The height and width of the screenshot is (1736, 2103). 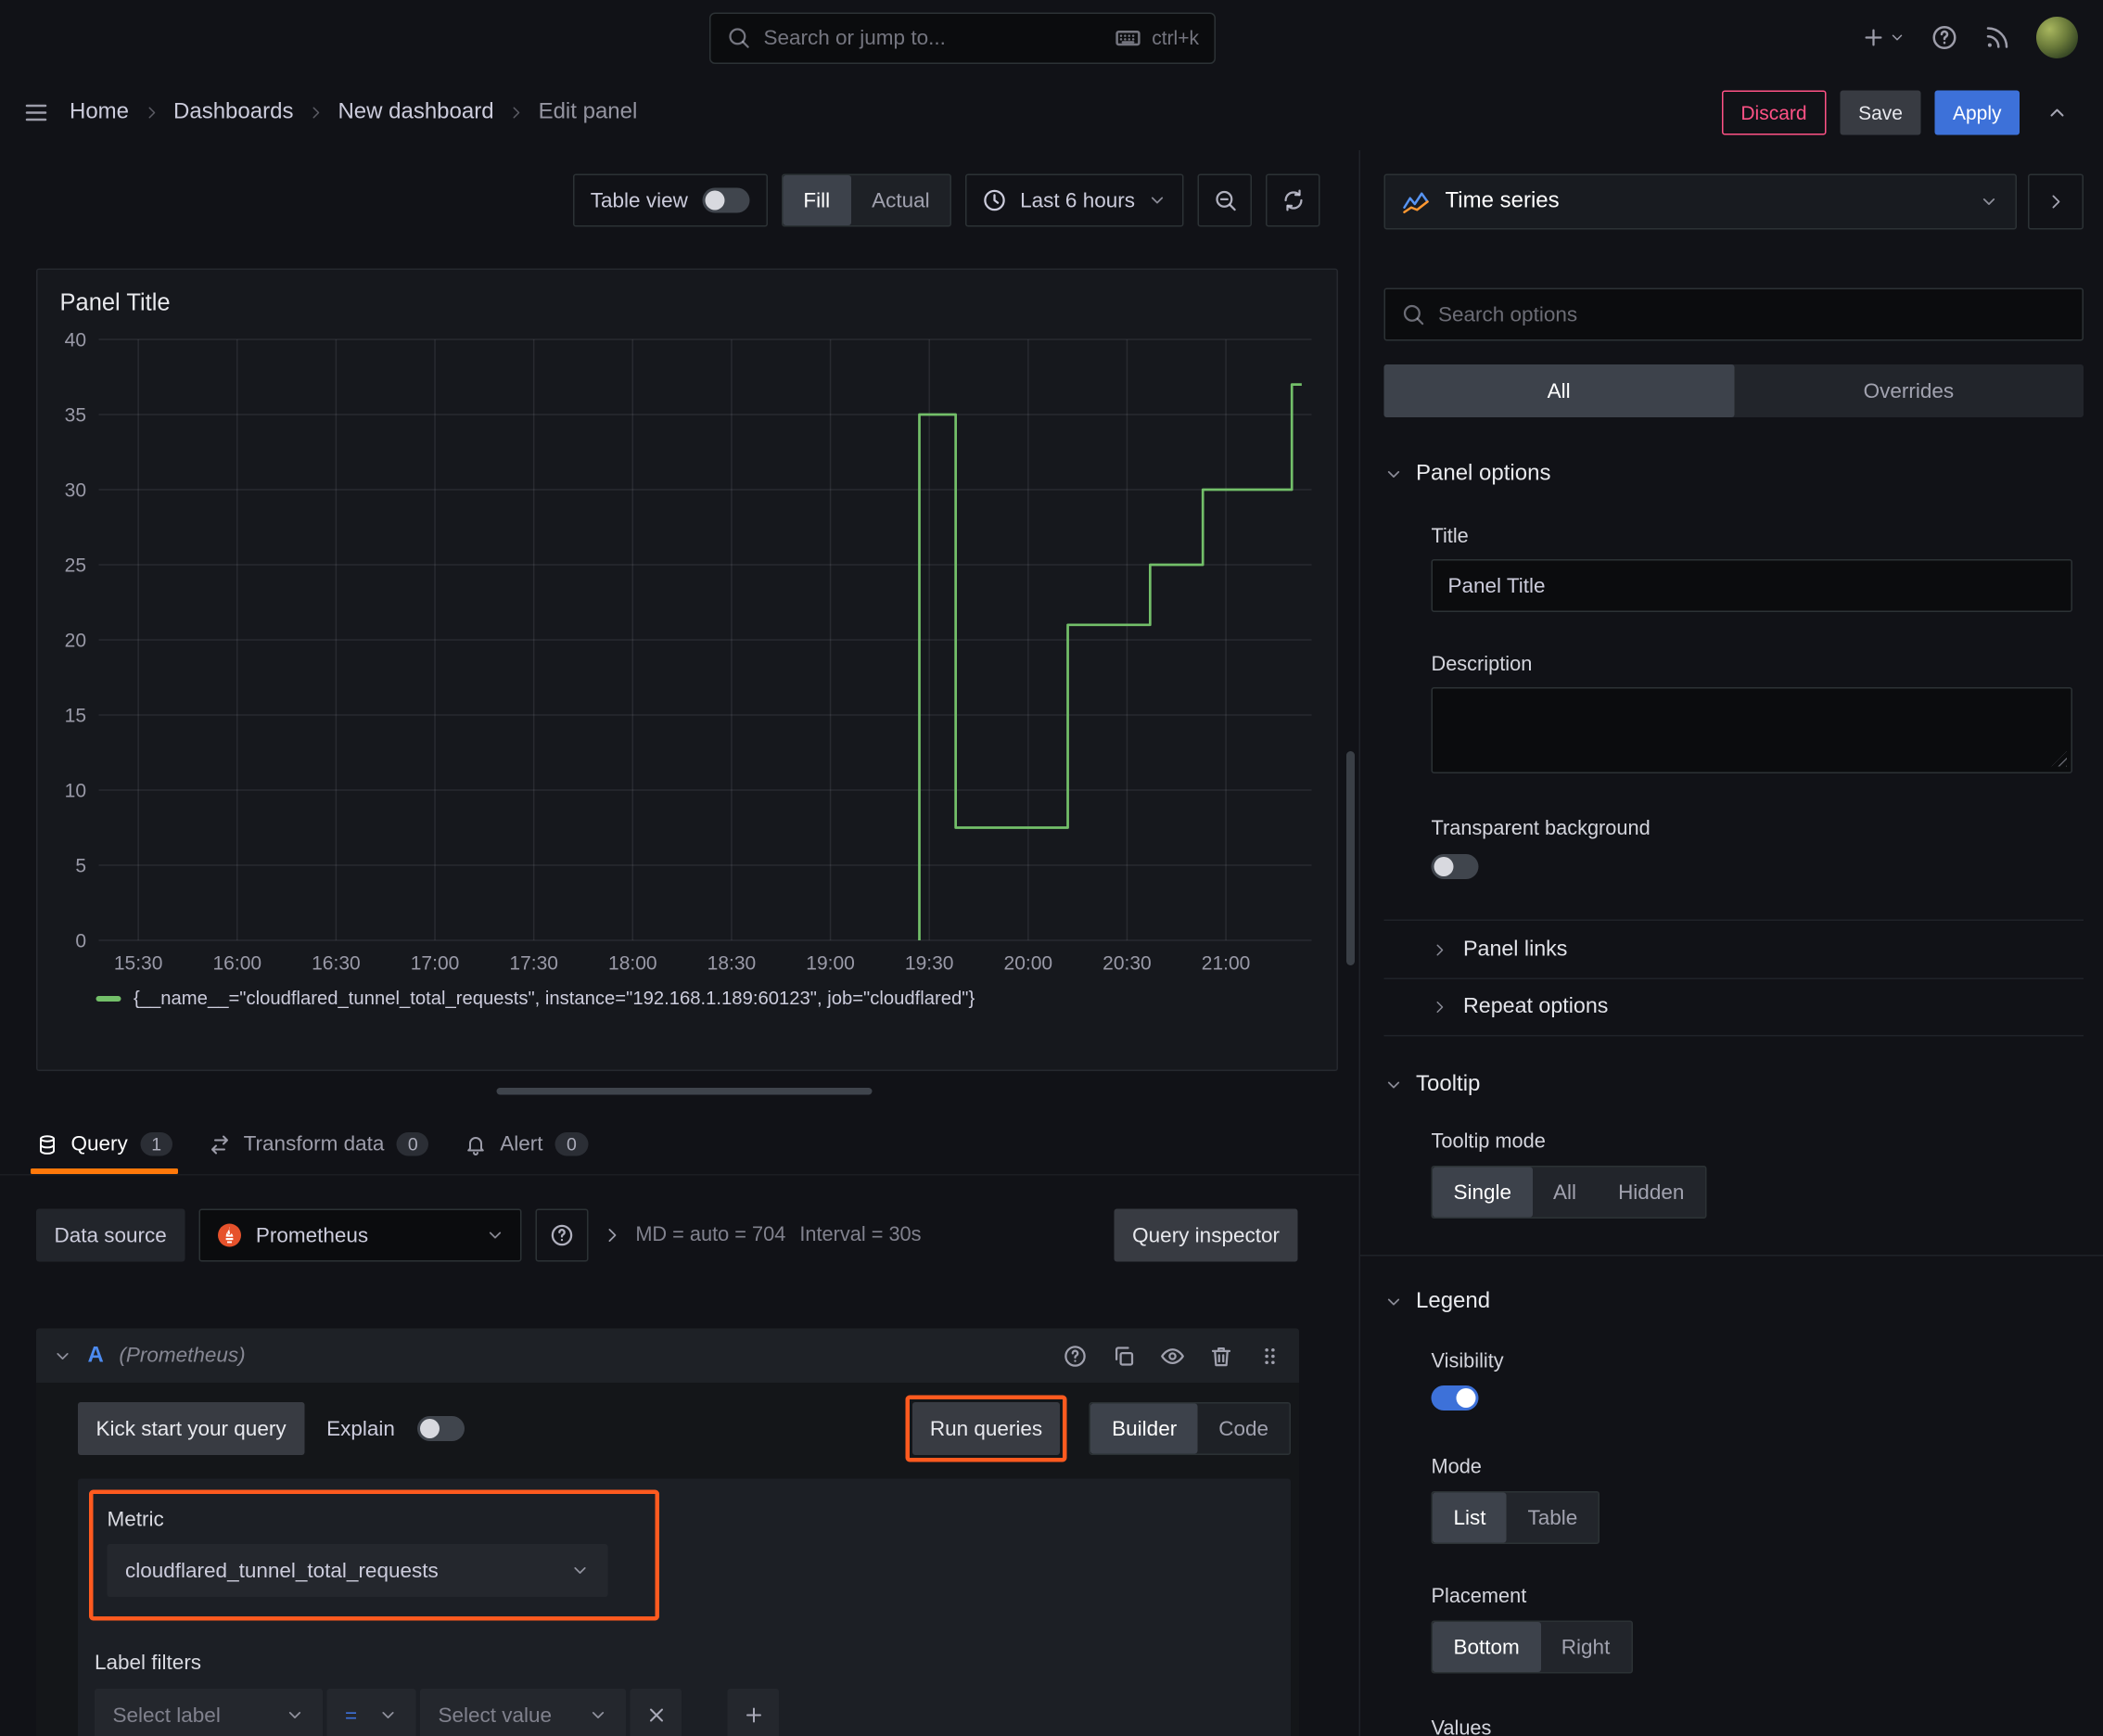 What do you see at coordinates (1774, 113) in the screenshot?
I see `discard-button: Discard` at bounding box center [1774, 113].